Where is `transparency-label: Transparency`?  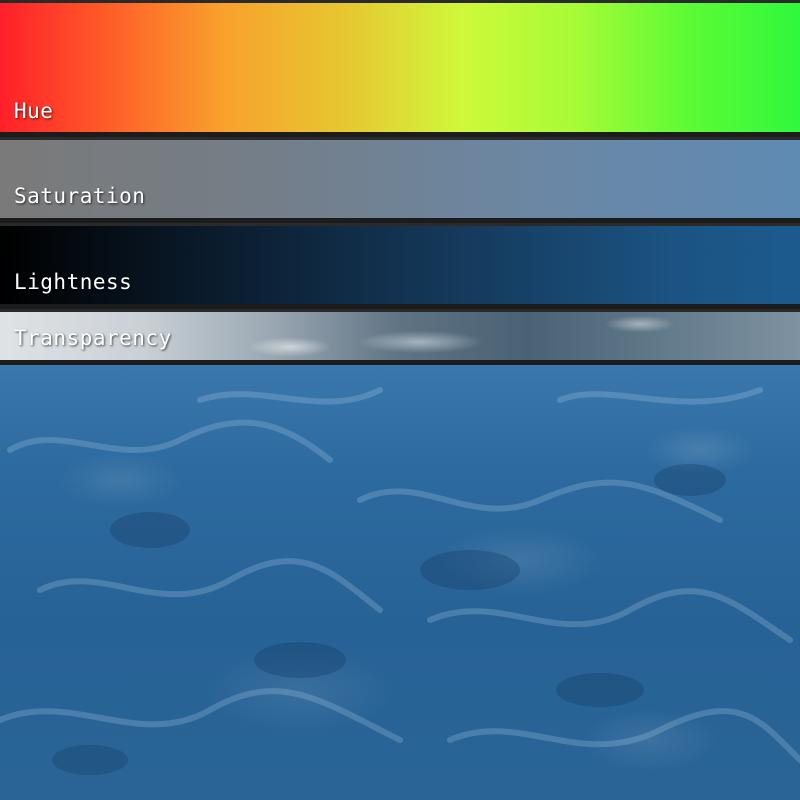
transparency-label: Transparency is located at coordinates (93, 338).